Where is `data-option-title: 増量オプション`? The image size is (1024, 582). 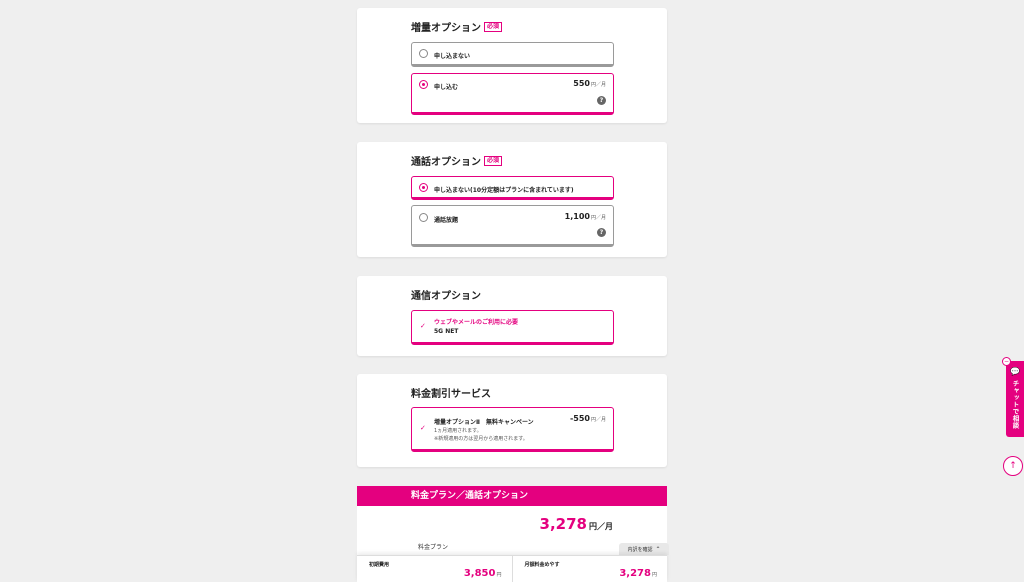 data-option-title: 増量オプション is located at coordinates (446, 28).